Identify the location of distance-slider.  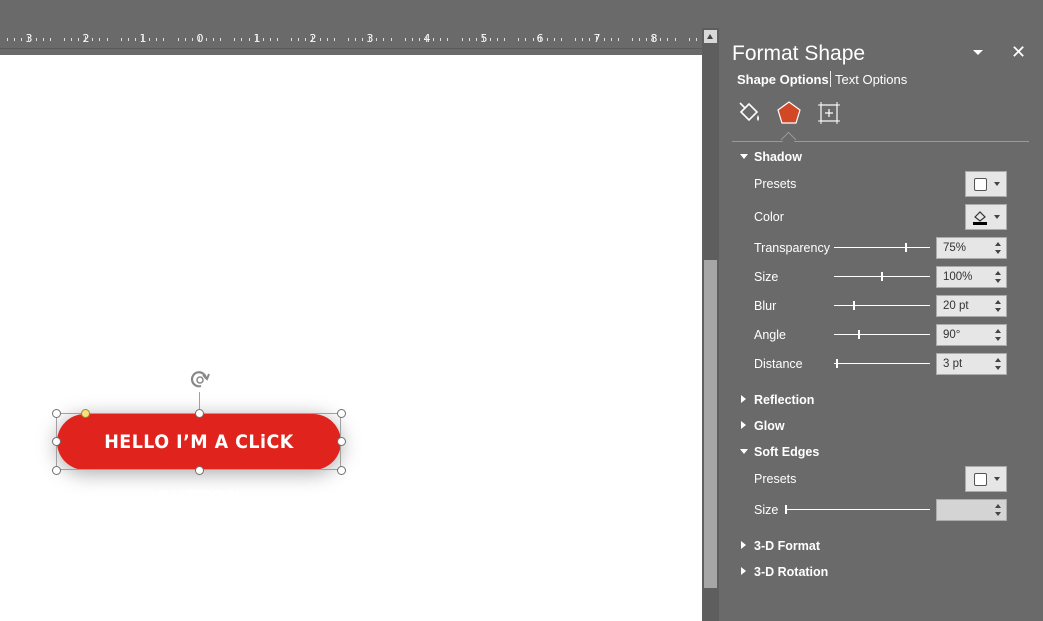
(882, 363).